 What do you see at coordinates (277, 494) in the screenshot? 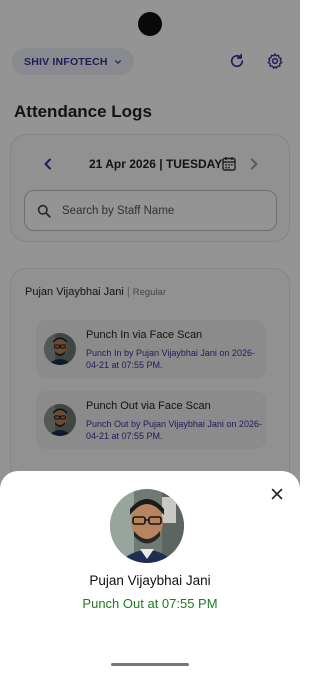
I see `close-icon` at bounding box center [277, 494].